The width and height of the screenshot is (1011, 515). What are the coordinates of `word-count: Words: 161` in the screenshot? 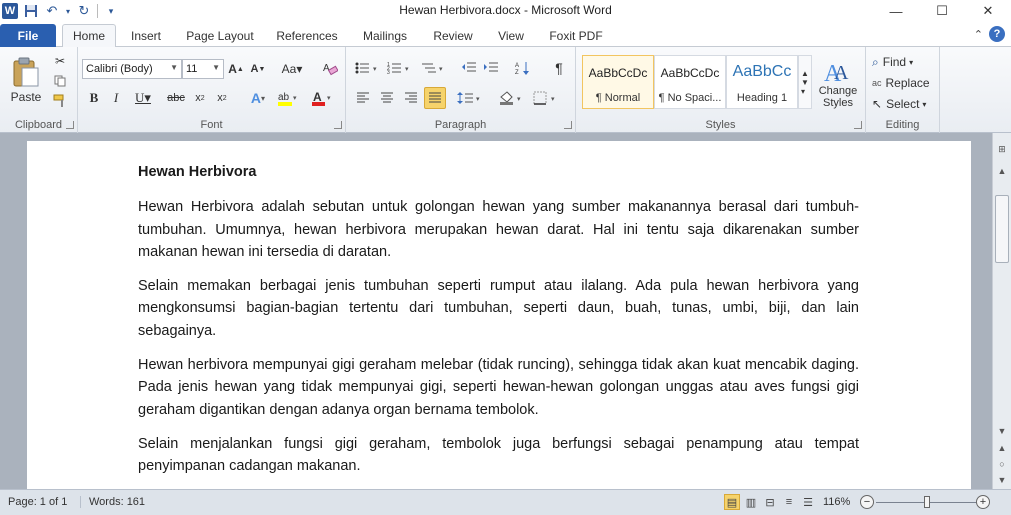 It's located at (112, 502).